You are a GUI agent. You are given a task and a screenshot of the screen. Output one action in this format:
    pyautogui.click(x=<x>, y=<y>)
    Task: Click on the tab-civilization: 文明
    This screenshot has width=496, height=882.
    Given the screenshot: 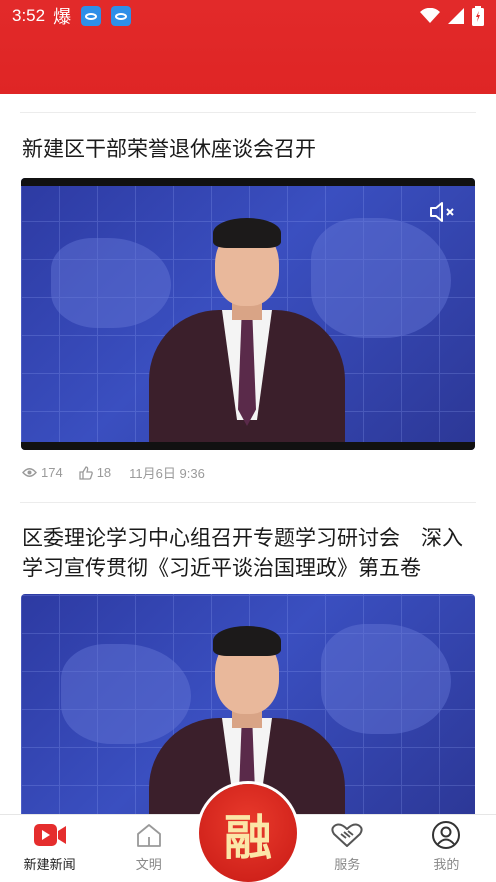 What is the action you would take?
    pyautogui.click(x=148, y=848)
    